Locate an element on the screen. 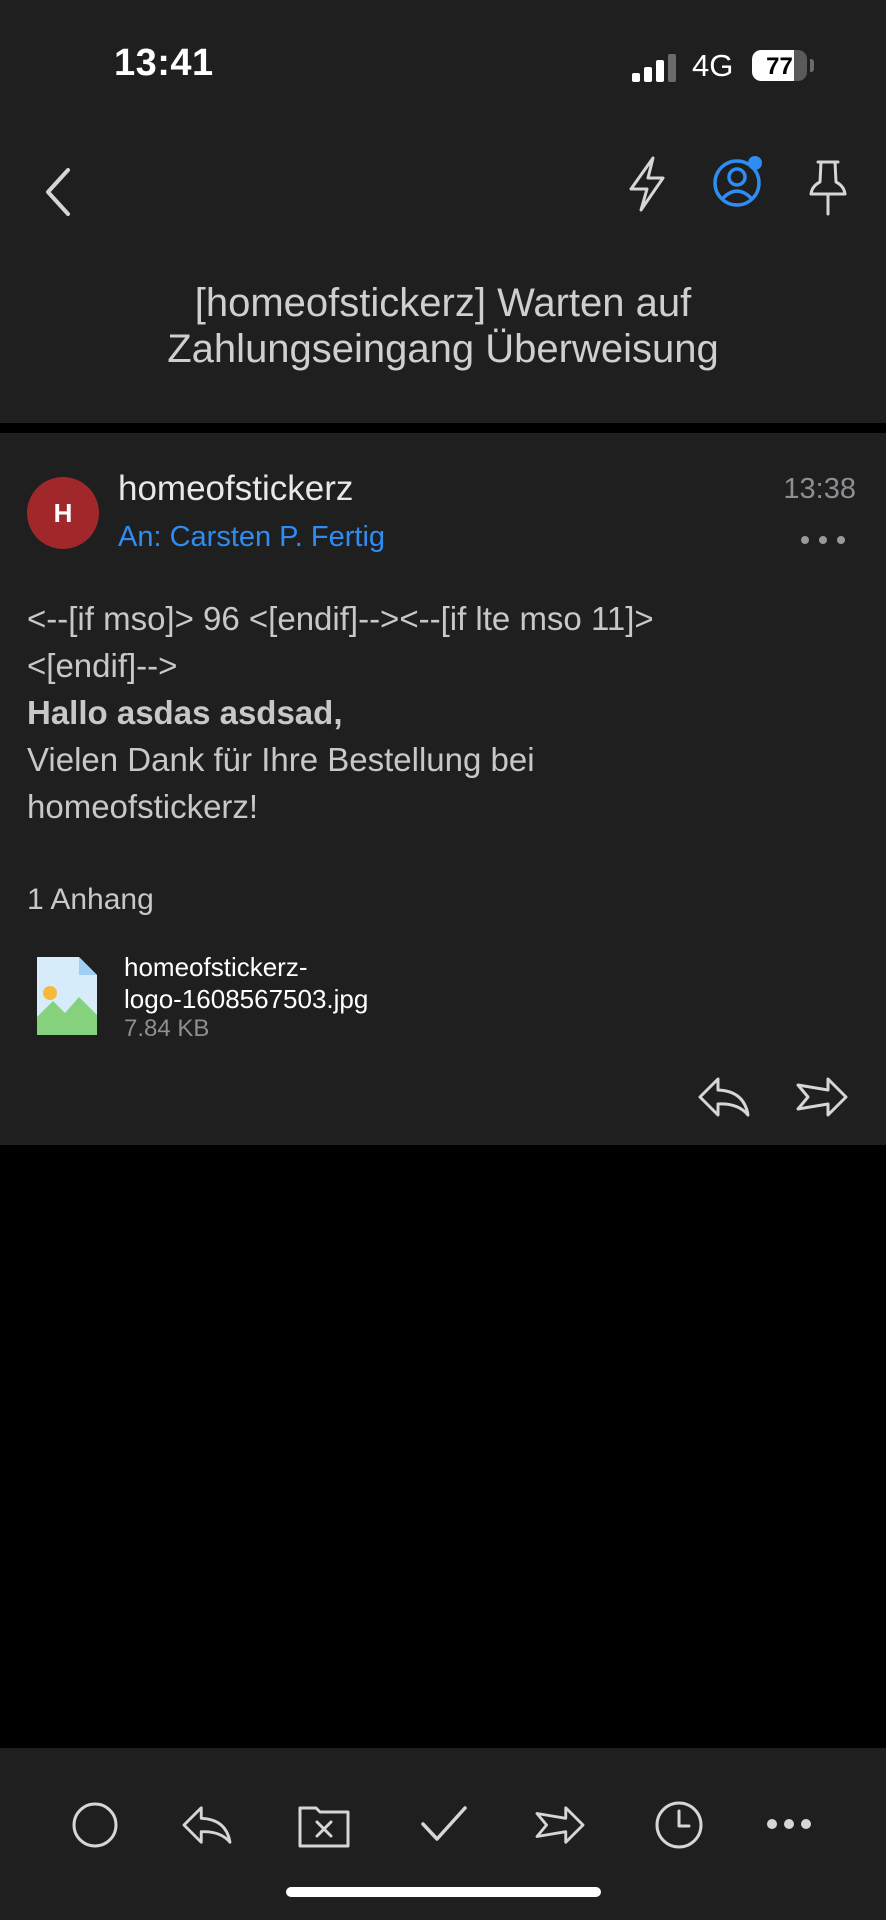  attachment-name-line-2: logo-1608567503.jpg is located at coordinates (246, 999).